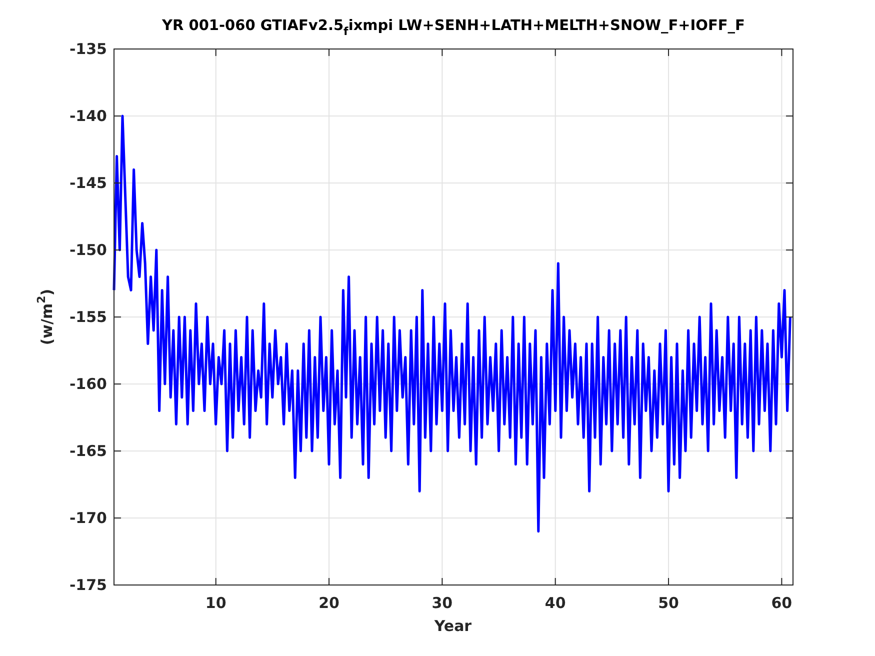 The width and height of the screenshot is (875, 656). Describe the element at coordinates (88, 183) in the screenshot. I see `tick-label: -145` at that location.